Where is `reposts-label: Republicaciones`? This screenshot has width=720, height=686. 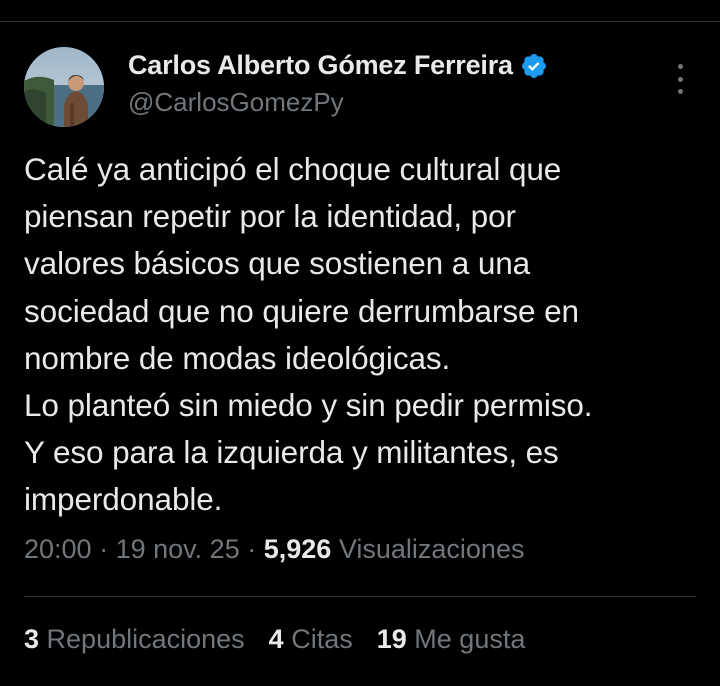 reposts-label: Republicaciones is located at coordinates (145, 639).